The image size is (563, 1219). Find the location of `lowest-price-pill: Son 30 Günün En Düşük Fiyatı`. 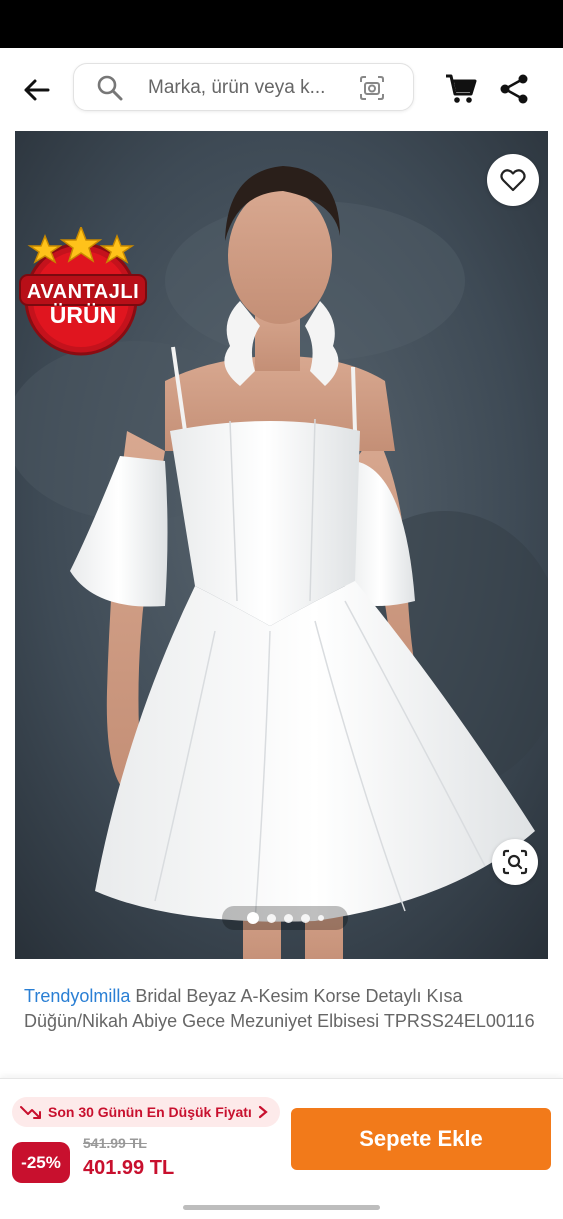

lowest-price-pill: Son 30 Günün En Düşük Fiyatı is located at coordinates (146, 1112).